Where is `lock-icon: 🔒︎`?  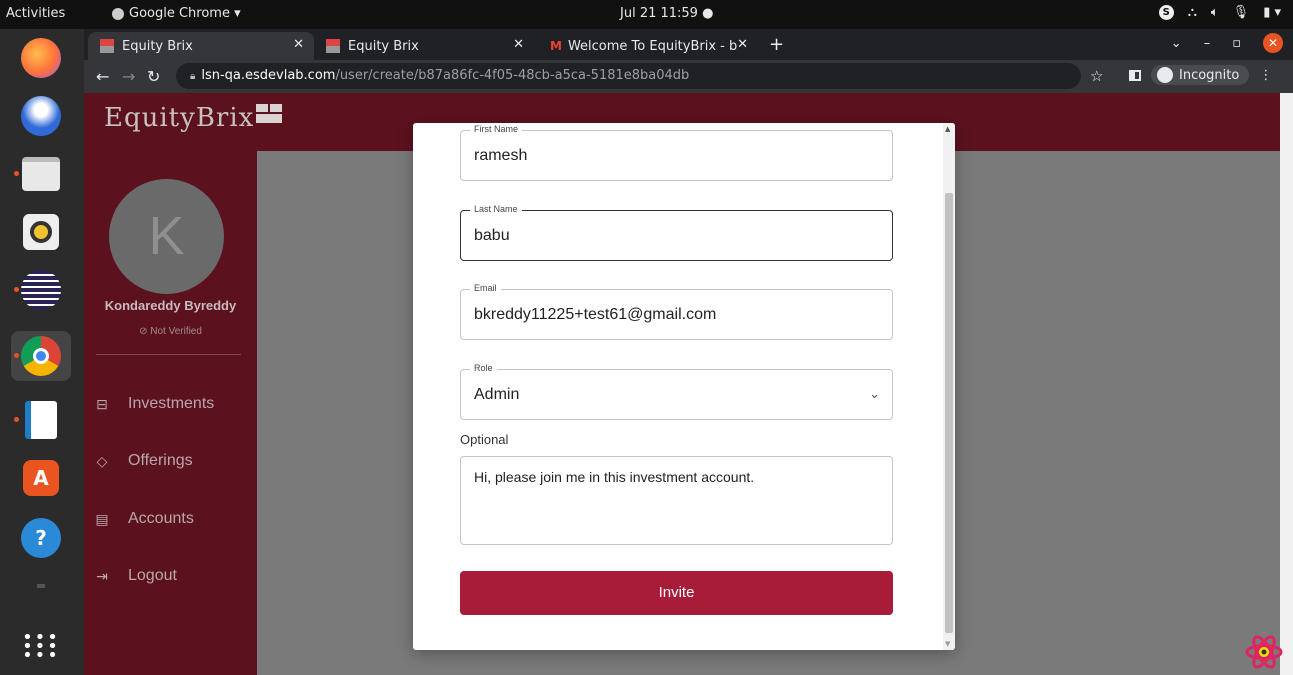 lock-icon: 🔒︎ is located at coordinates (193, 76).